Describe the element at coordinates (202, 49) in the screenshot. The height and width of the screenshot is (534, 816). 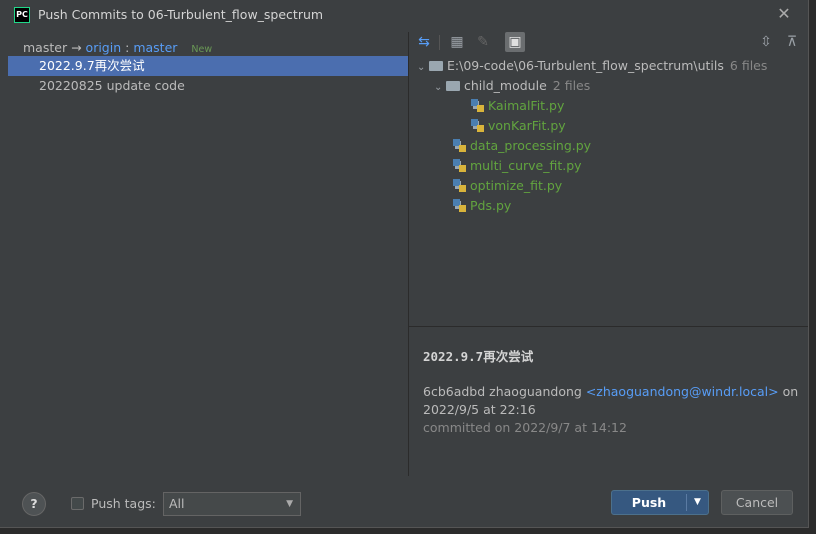
I see `new-branch-badge: New` at that location.